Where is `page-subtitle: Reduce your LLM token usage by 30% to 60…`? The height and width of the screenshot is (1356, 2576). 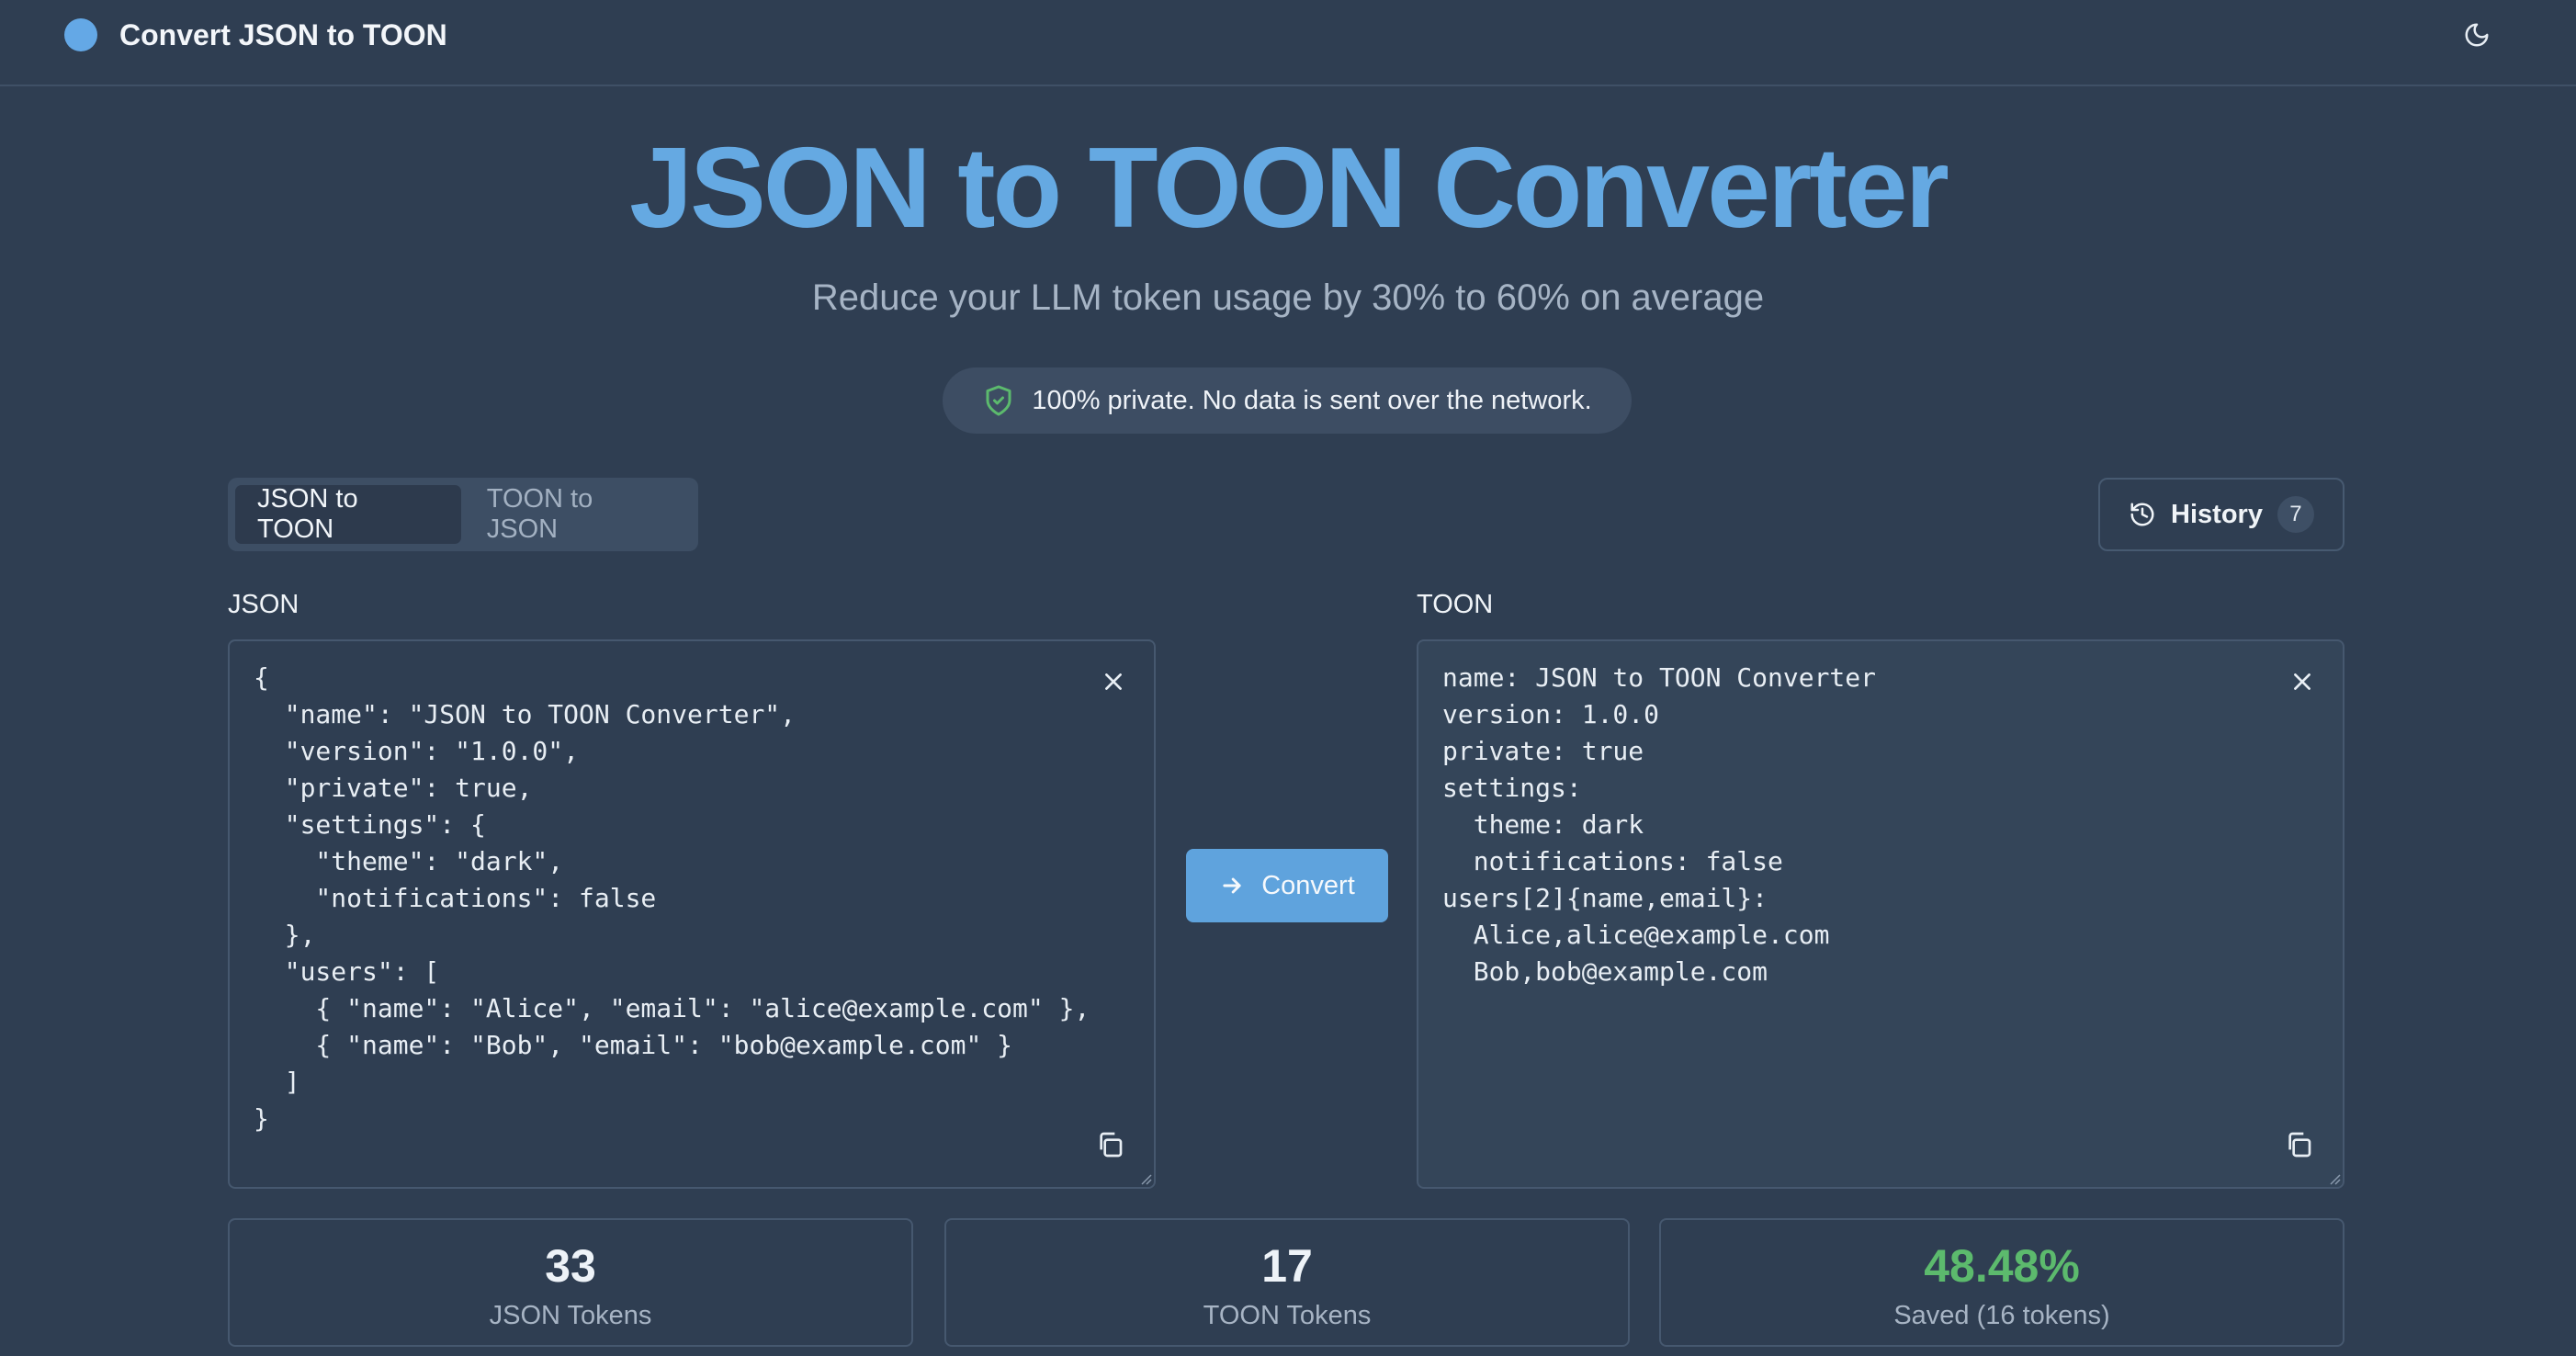 page-subtitle: Reduce your LLM token usage by 30% to 60… is located at coordinates (1288, 297).